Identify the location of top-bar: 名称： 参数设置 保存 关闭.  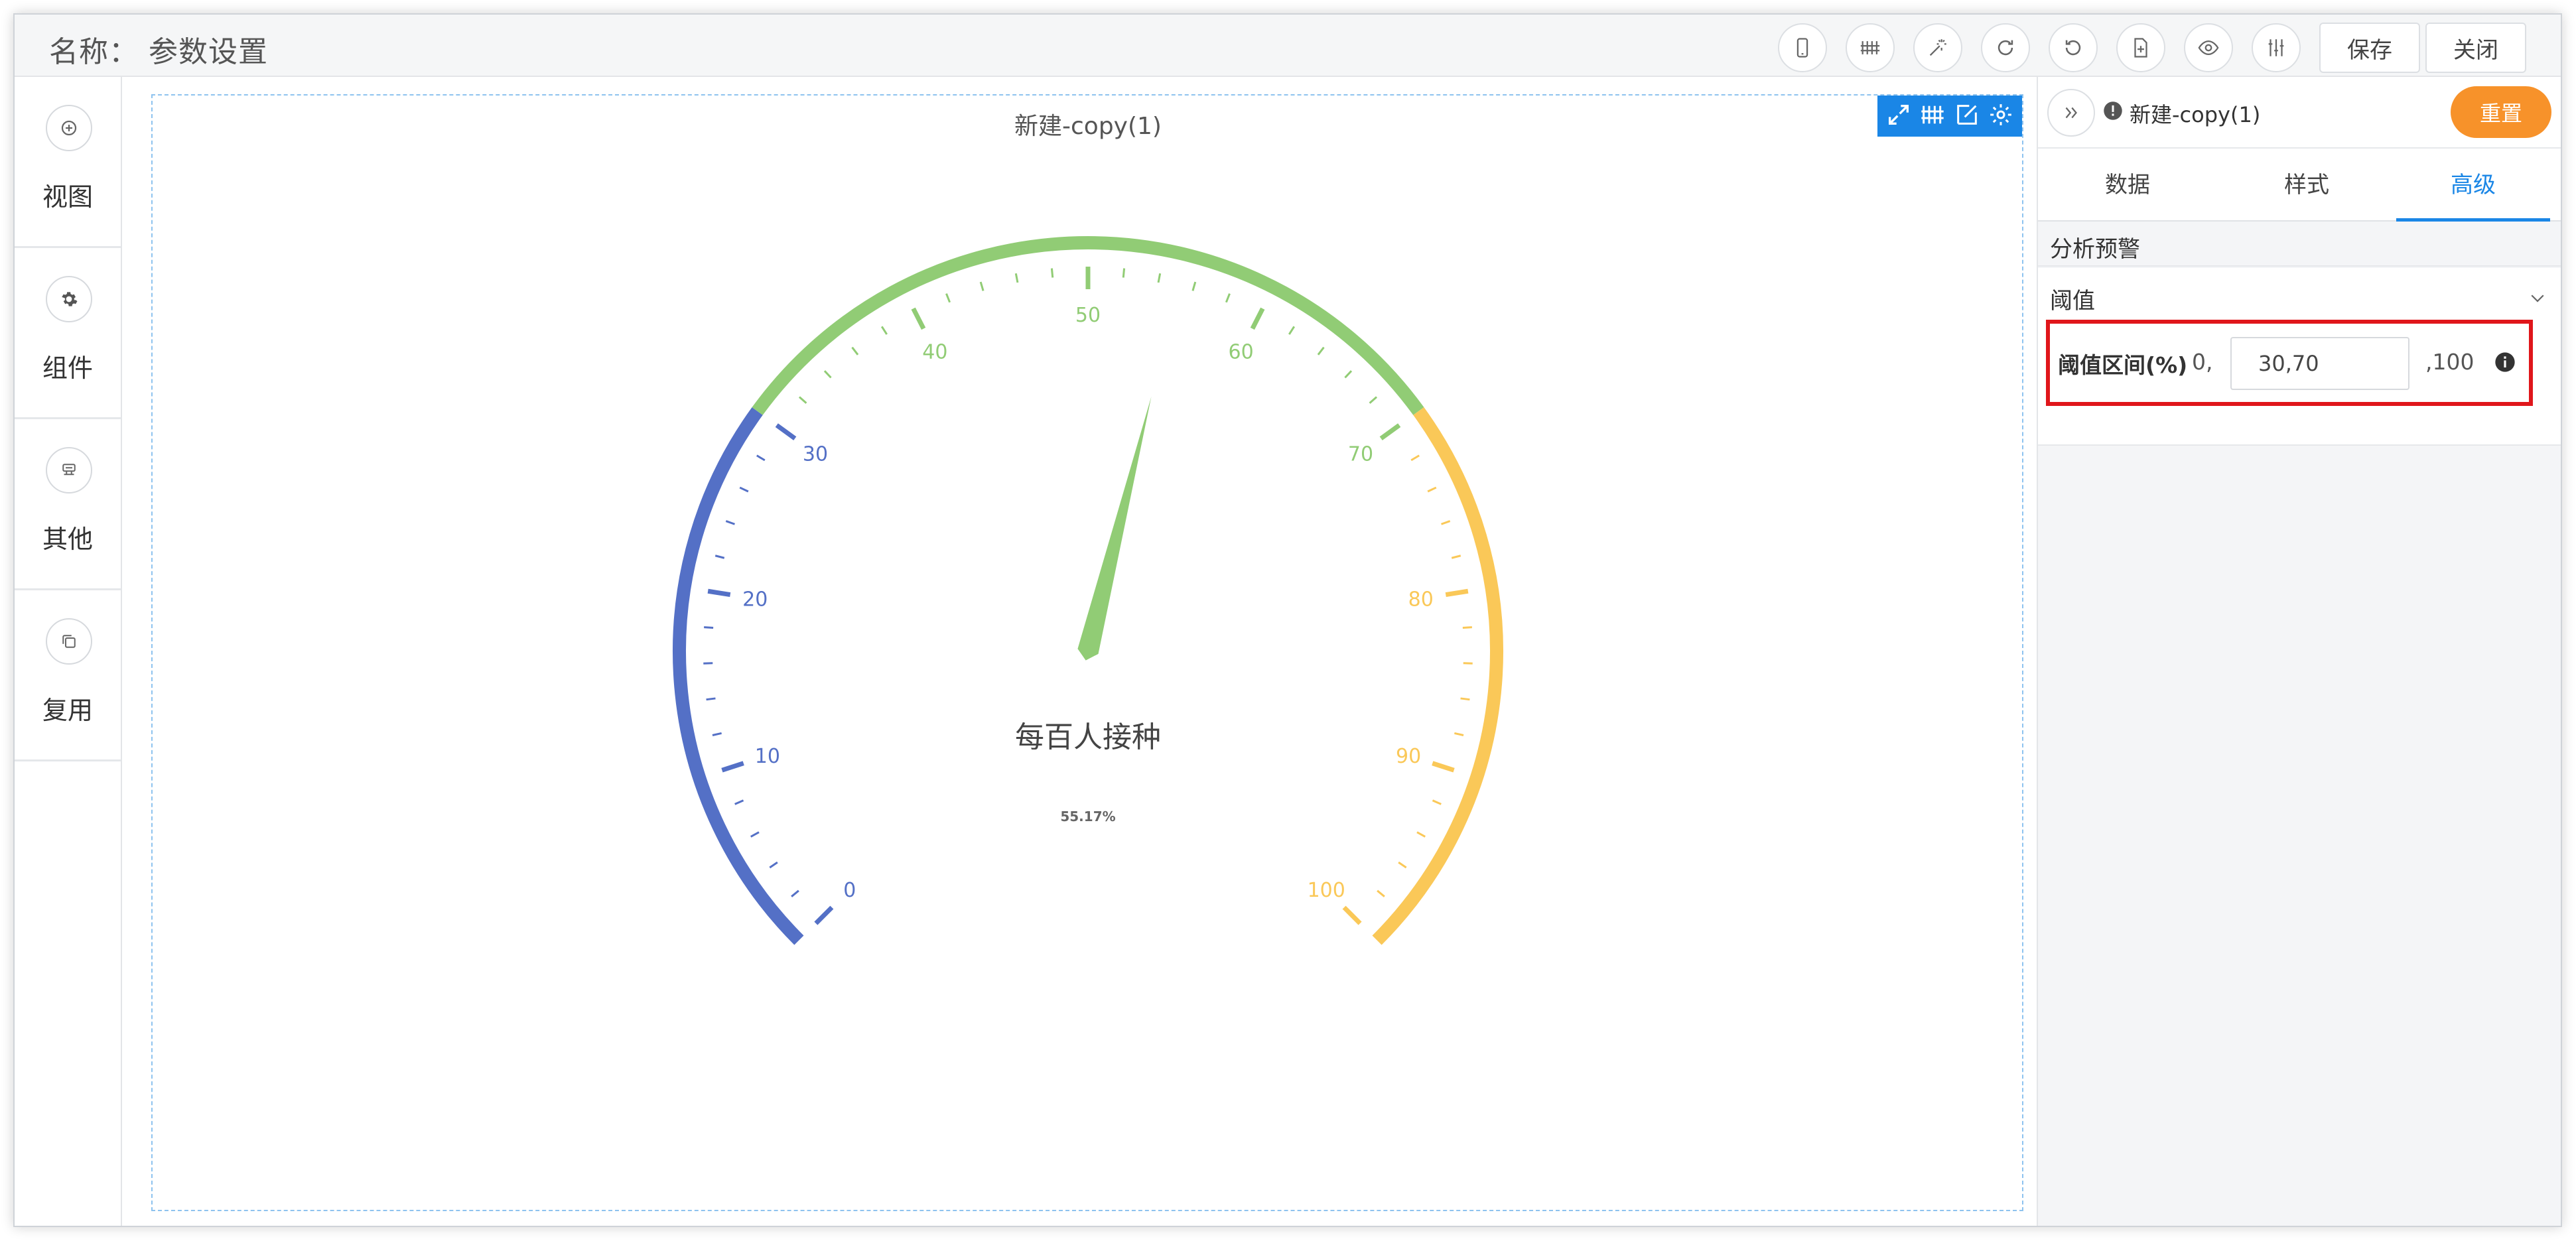
(1288, 46).